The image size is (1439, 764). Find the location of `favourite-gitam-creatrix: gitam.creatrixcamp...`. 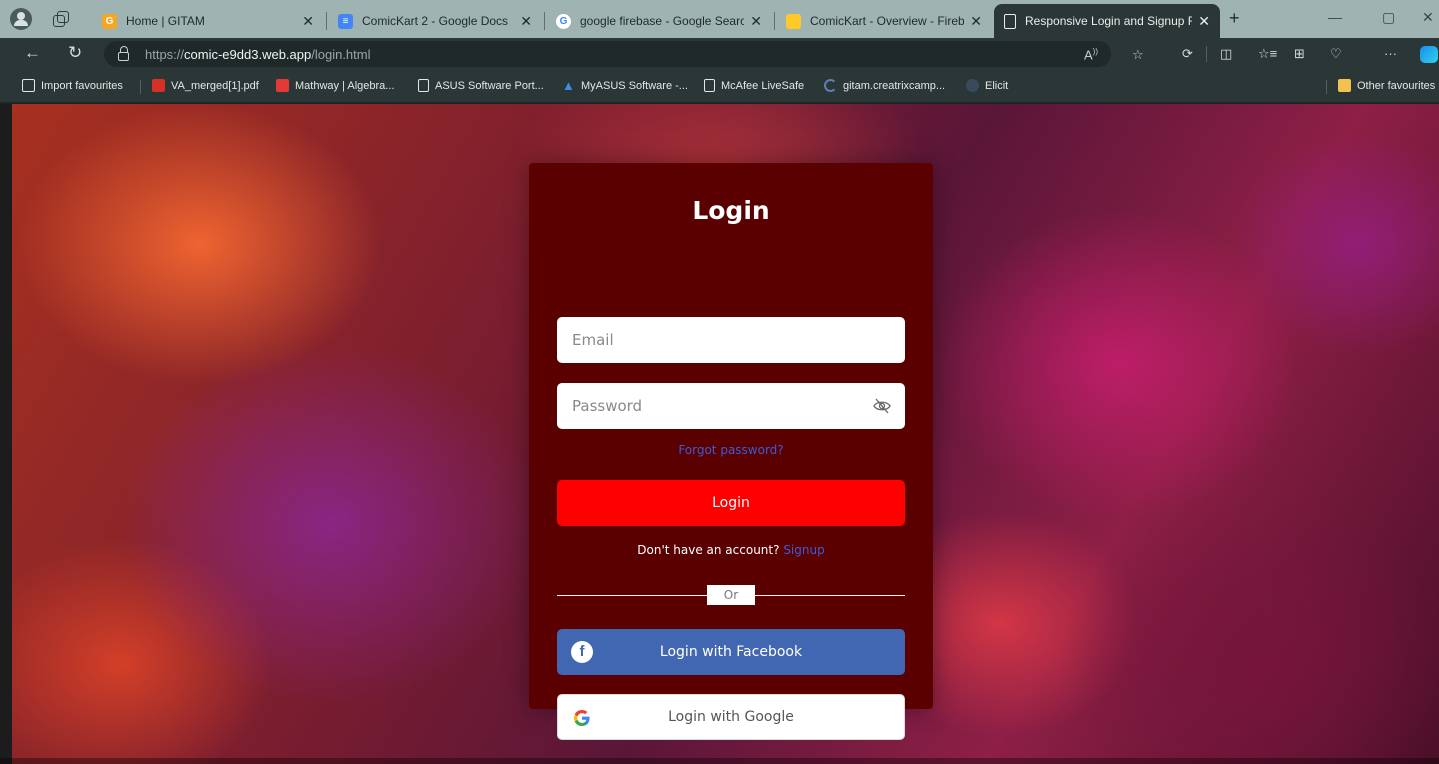

favourite-gitam-creatrix: gitam.creatrixcamp... is located at coordinates (884, 85).